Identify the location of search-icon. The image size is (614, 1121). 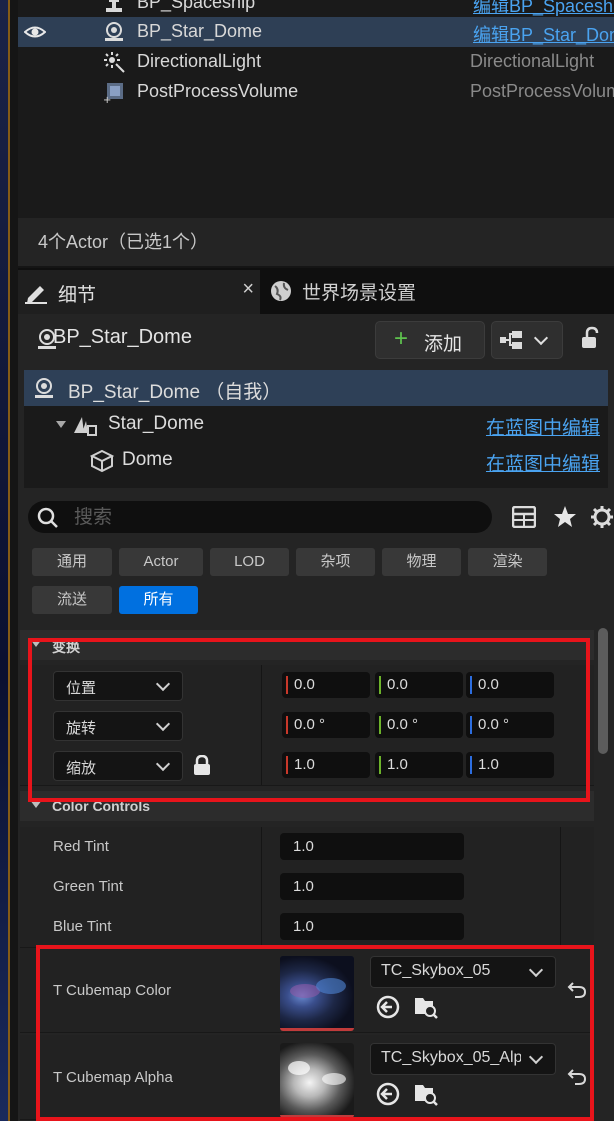
(47, 517).